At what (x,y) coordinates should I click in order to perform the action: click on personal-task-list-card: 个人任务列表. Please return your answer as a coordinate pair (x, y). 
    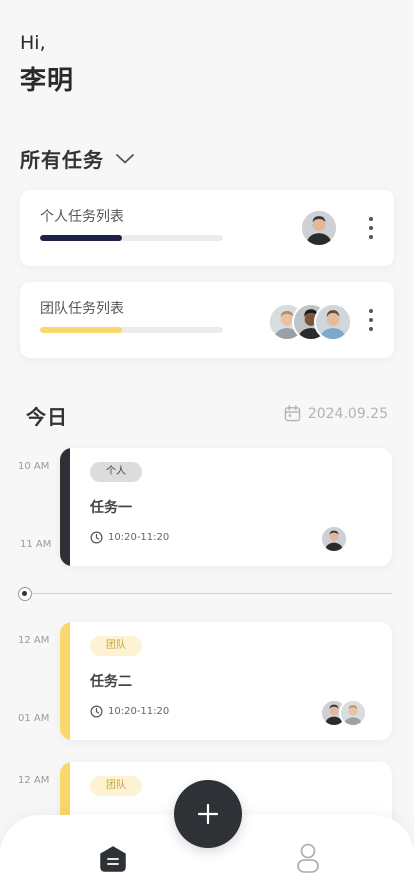
    Looking at the image, I should click on (207, 228).